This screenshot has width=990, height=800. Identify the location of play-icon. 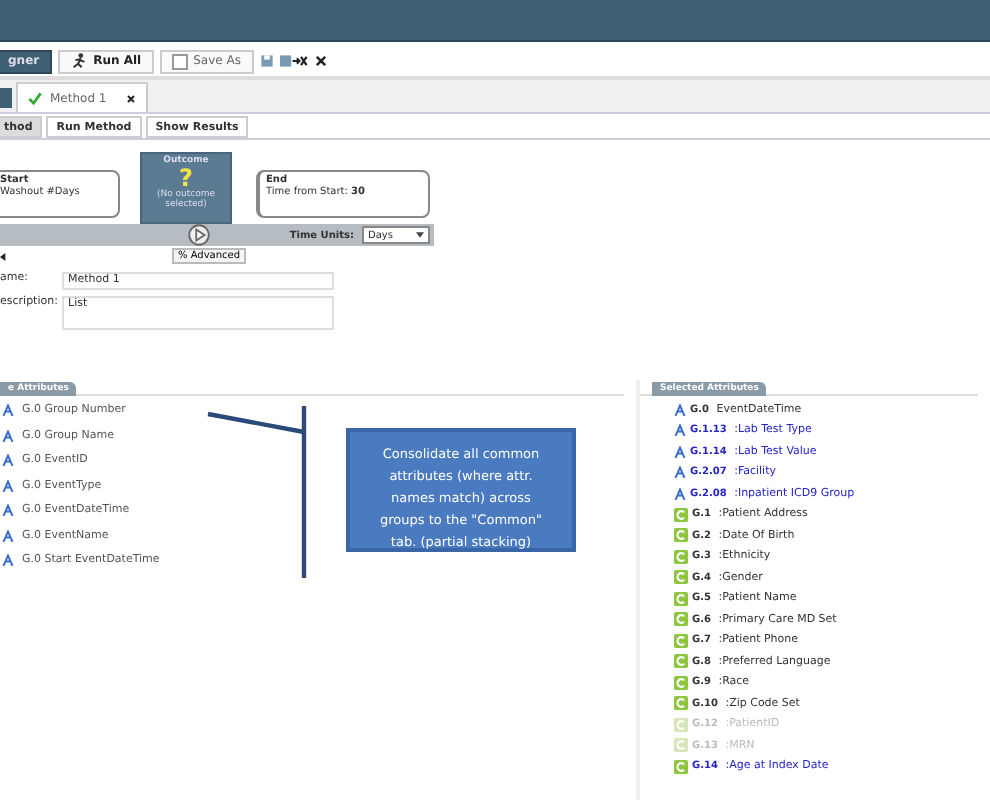
(199, 235).